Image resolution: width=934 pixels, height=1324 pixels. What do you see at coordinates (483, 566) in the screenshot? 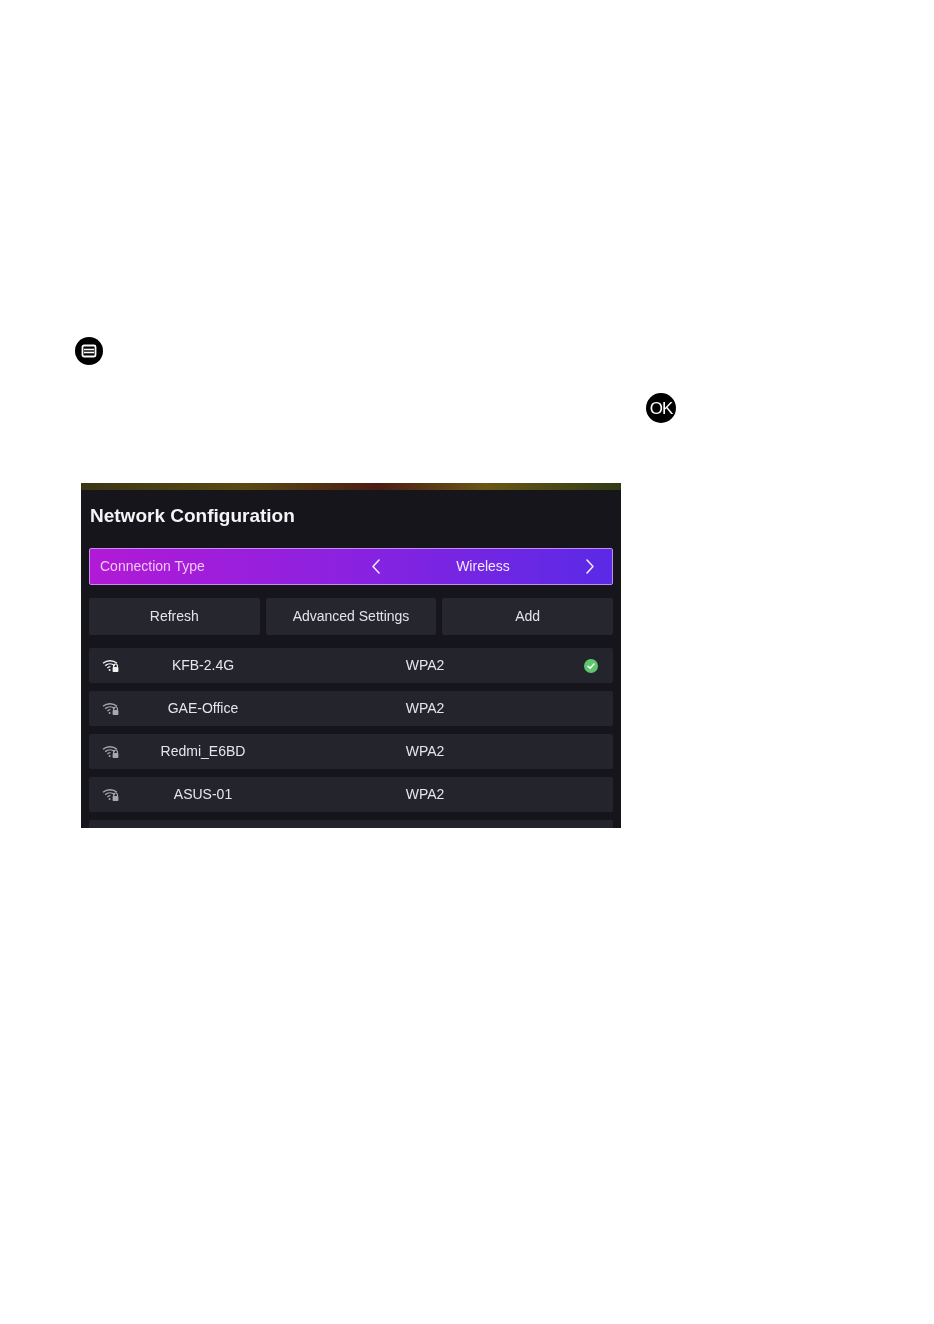
I see `connection-type-value: Wireless` at bounding box center [483, 566].